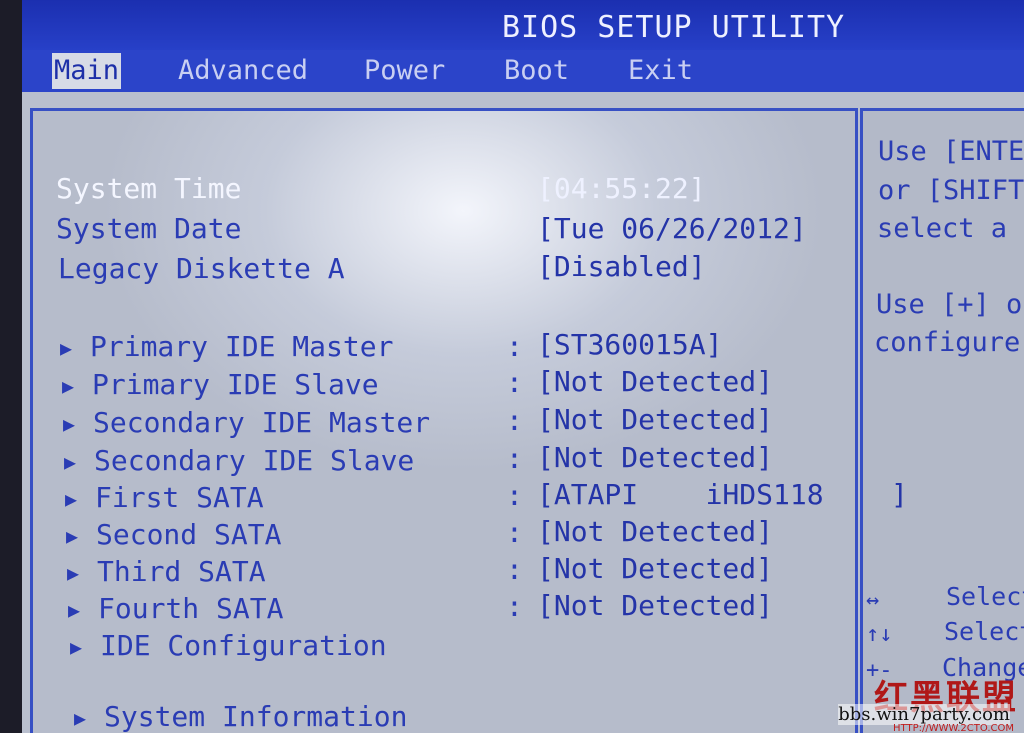  I want to click on help-line: Use [ENTER, so click(951, 151).